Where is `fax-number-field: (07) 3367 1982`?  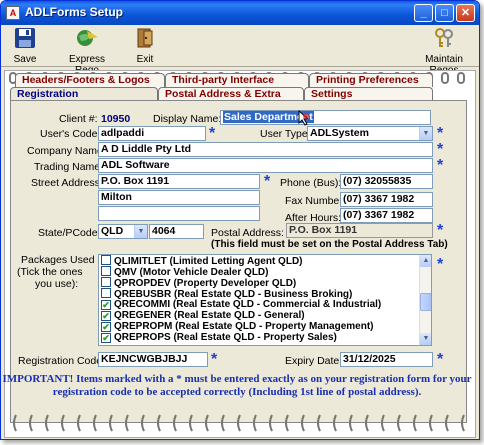 fax-number-field: (07) 3367 1982 is located at coordinates (386, 199).